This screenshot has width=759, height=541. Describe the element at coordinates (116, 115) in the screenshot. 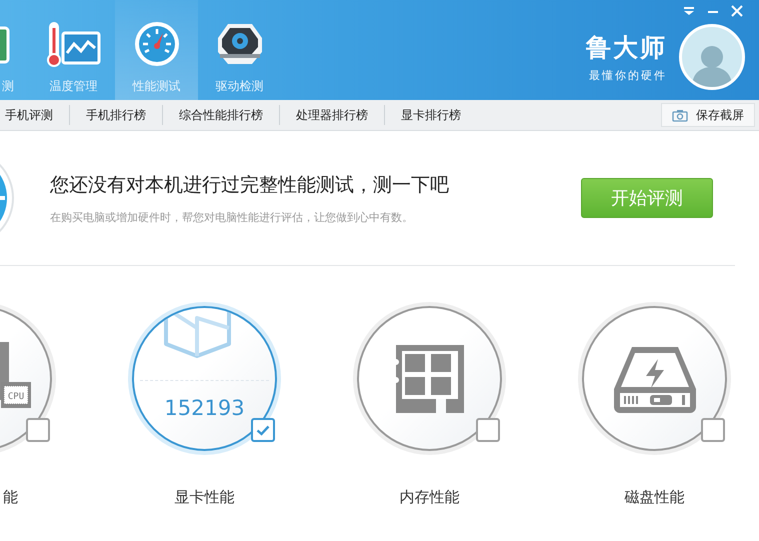

I see `ranking-link: 手机排行榜` at that location.